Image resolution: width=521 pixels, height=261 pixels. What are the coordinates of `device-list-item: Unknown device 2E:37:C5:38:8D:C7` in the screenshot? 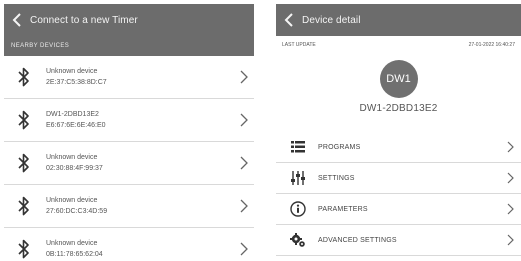 It's located at (129, 77).